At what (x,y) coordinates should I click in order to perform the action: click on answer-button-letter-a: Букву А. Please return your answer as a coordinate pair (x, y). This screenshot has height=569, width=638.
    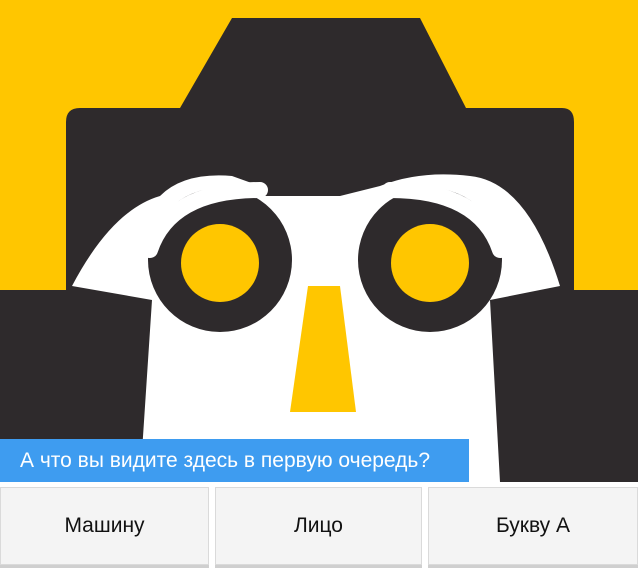
    Looking at the image, I should click on (533, 527).